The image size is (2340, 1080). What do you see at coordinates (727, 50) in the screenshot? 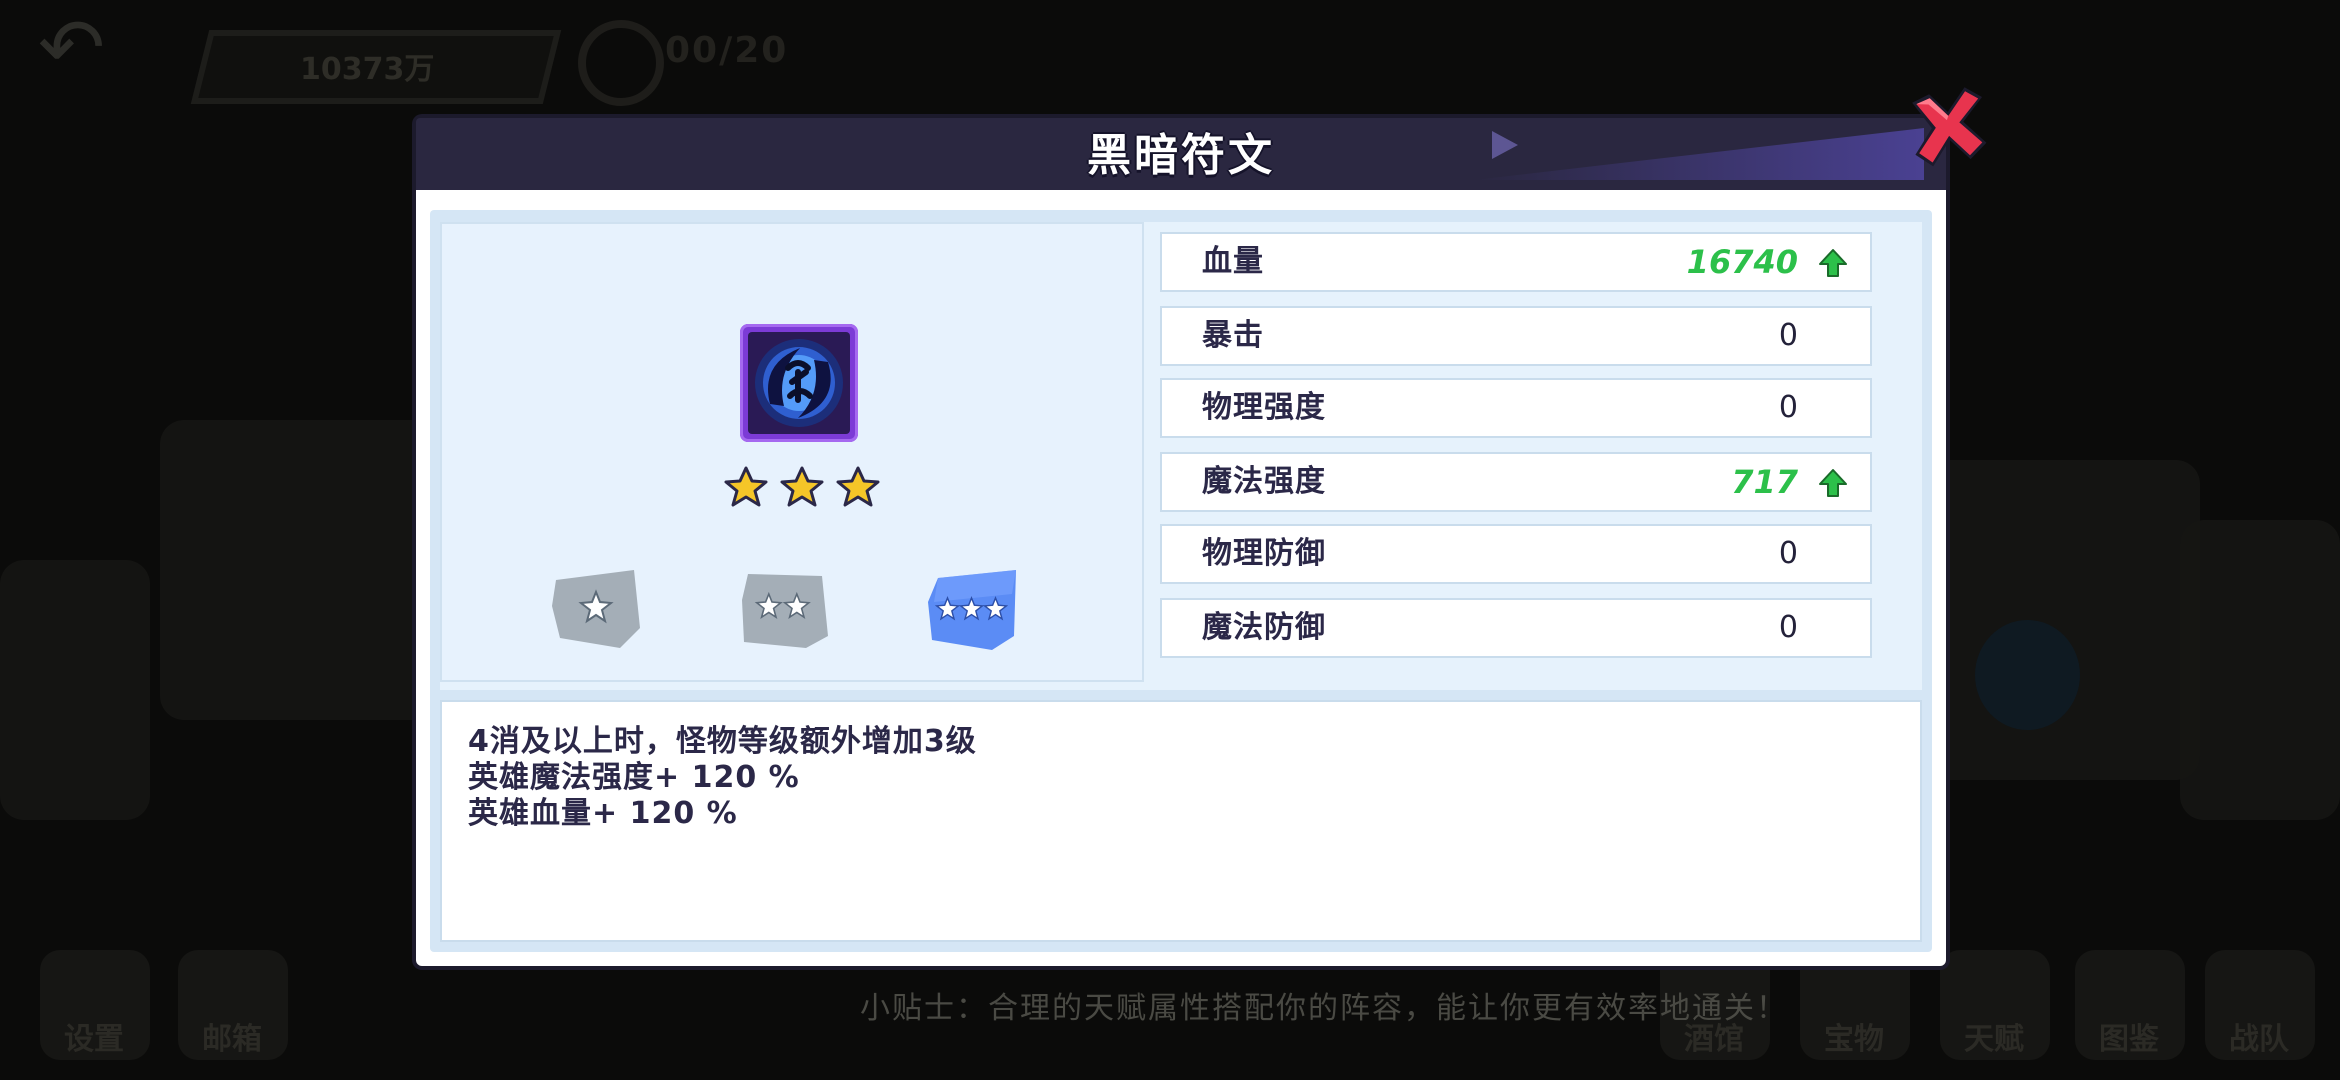
I see `stage-counter: 00/20` at bounding box center [727, 50].